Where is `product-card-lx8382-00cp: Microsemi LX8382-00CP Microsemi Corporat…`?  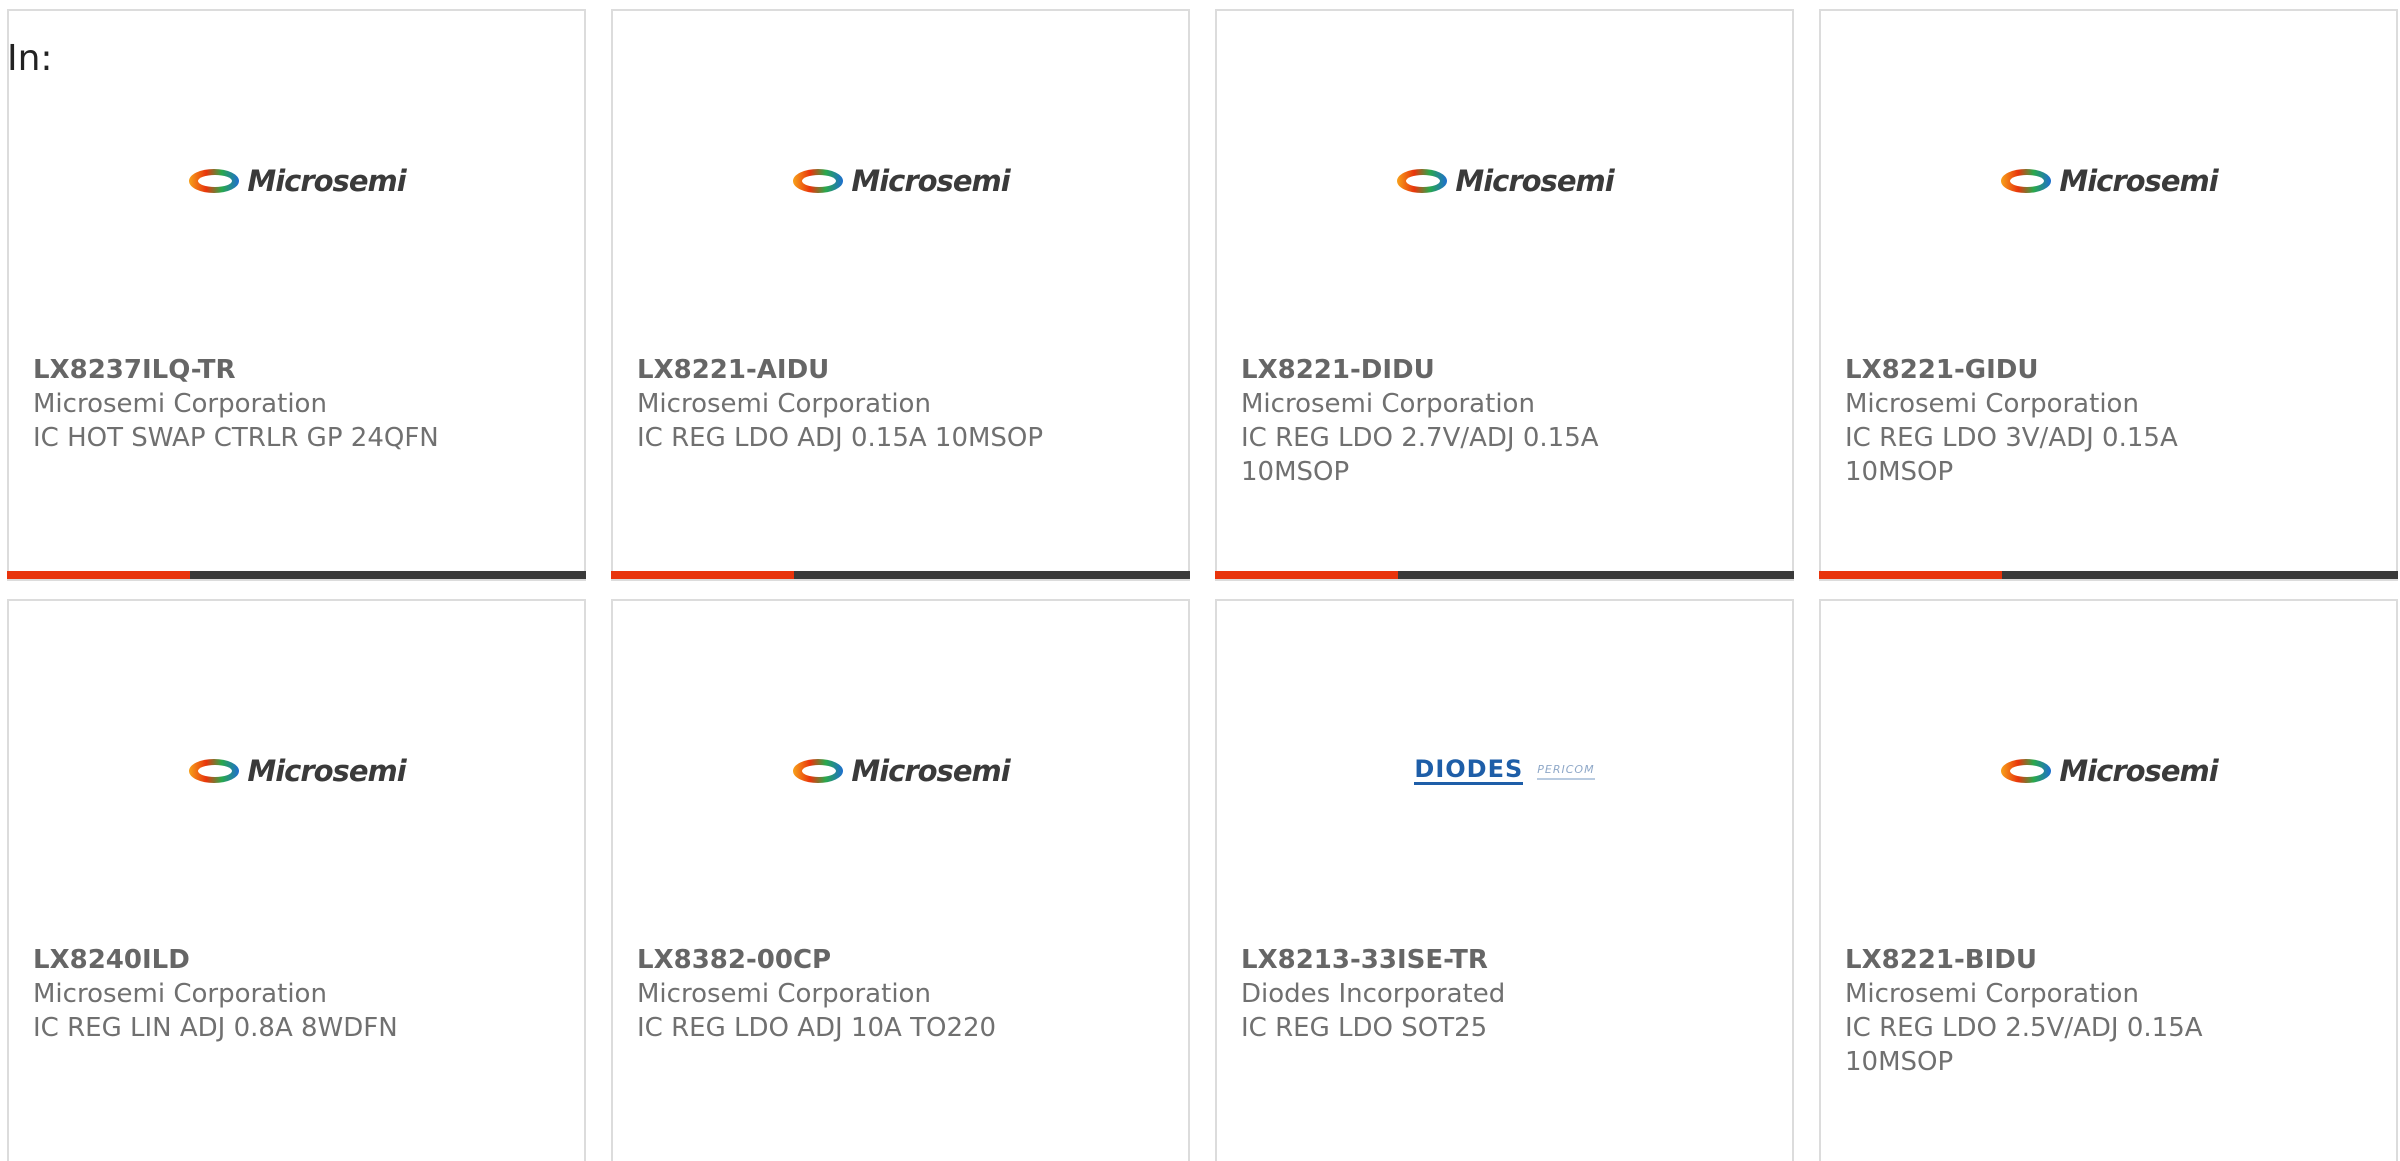
product-card-lx8382-00cp: Microsemi LX8382-00CP Microsemi Corporat… is located at coordinates (900, 880).